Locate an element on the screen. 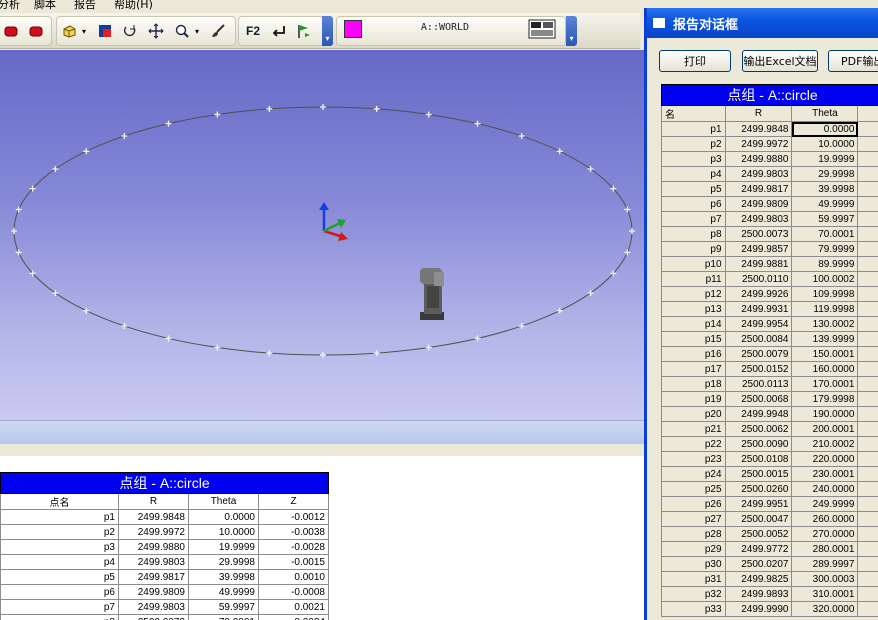 This screenshot has height=620, width=878. cube-icon is located at coordinates (69, 31).